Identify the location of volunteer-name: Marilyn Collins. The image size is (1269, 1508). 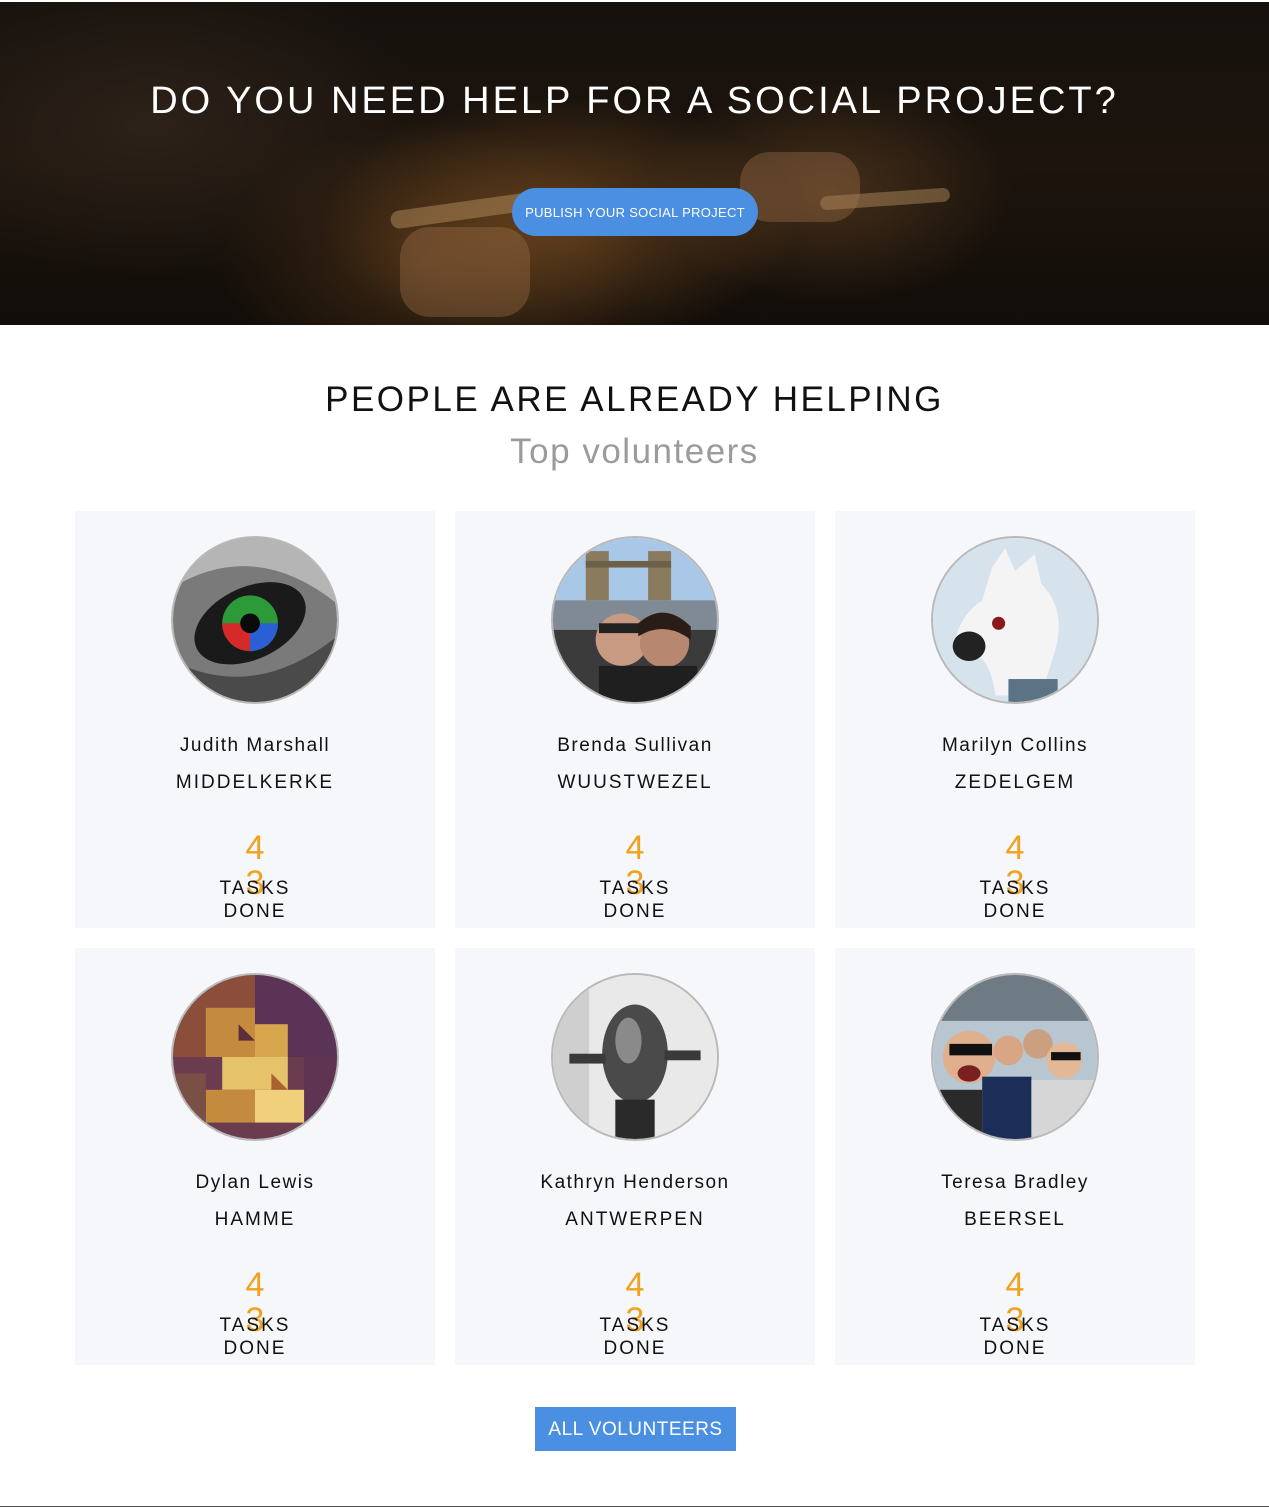
(1015, 745).